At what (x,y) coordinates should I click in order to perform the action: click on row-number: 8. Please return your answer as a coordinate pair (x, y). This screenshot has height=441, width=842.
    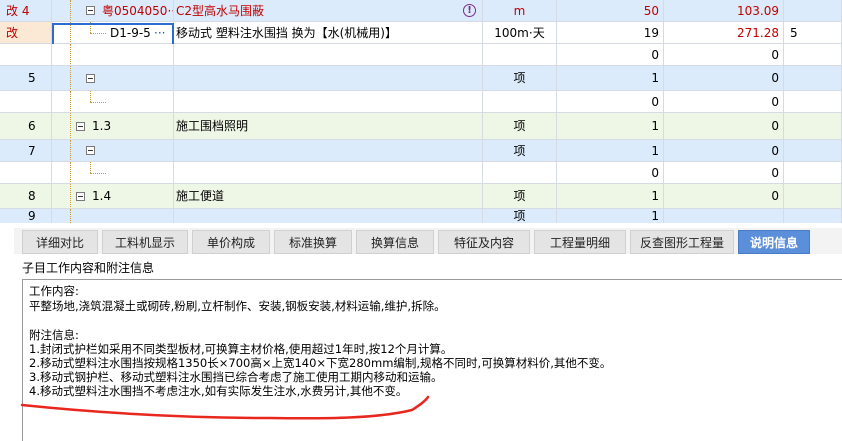
    Looking at the image, I should click on (26, 196).